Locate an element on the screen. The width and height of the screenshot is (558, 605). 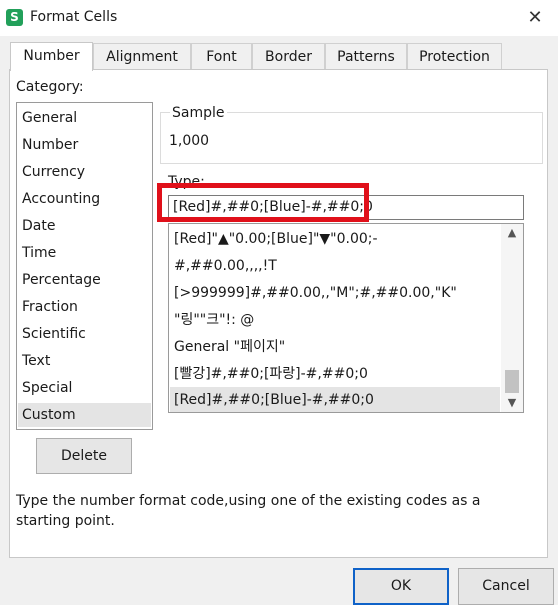
sample-value: 1,000 is located at coordinates (189, 141).